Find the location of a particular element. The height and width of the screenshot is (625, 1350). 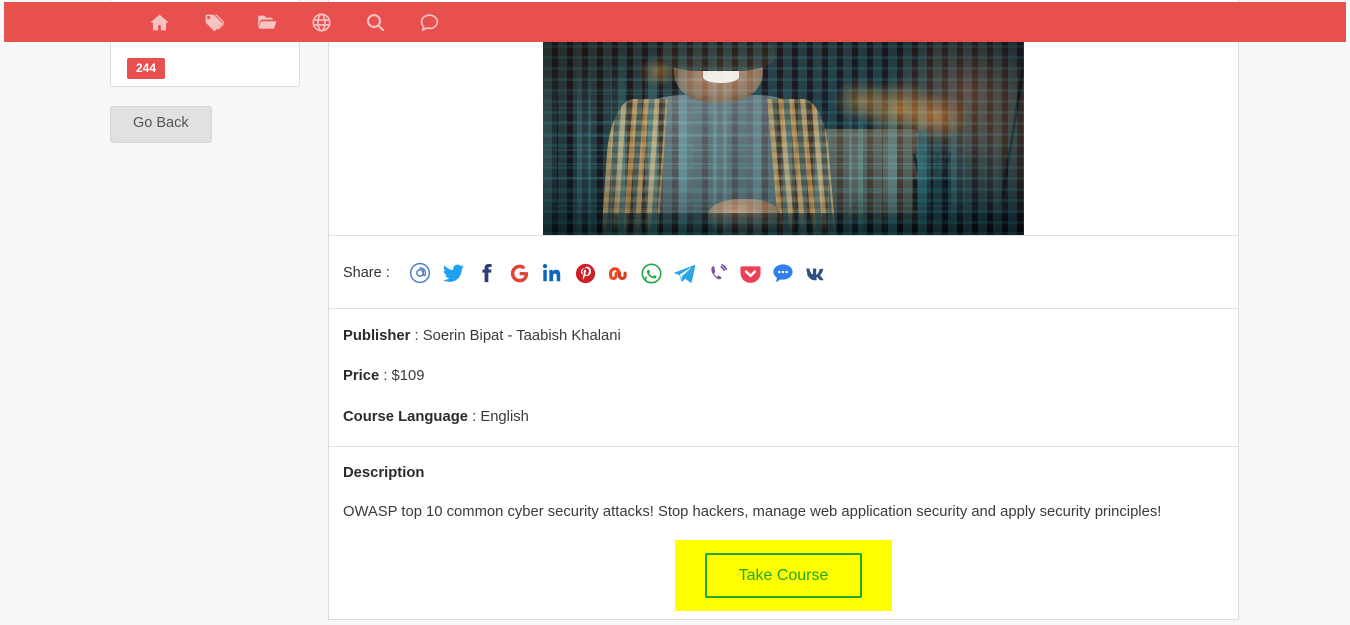

language-row: Course Language : English is located at coordinates (783, 417).